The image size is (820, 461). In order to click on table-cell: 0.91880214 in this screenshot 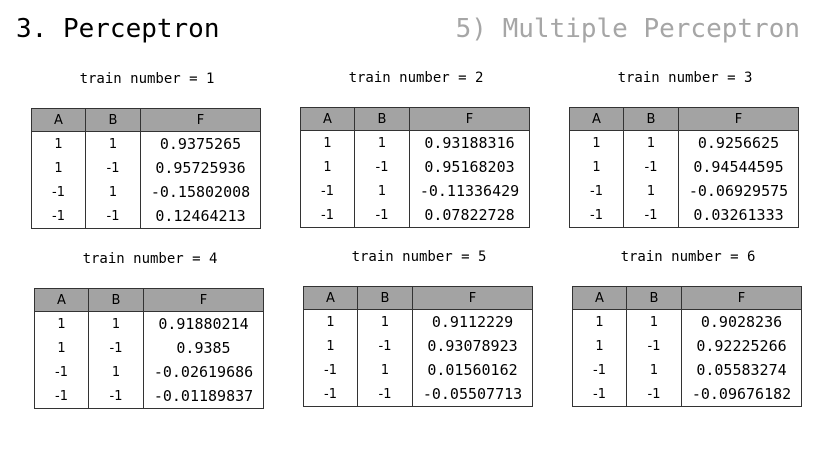, I will do `click(203, 323)`.